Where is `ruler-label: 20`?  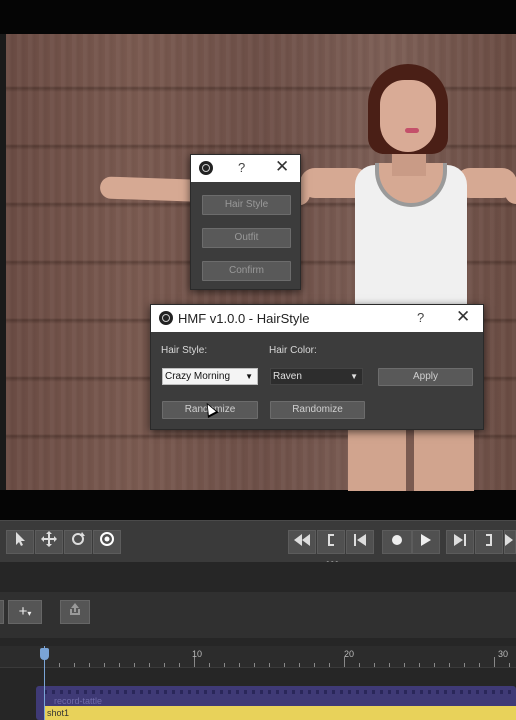
ruler-label: 20 is located at coordinates (349, 654).